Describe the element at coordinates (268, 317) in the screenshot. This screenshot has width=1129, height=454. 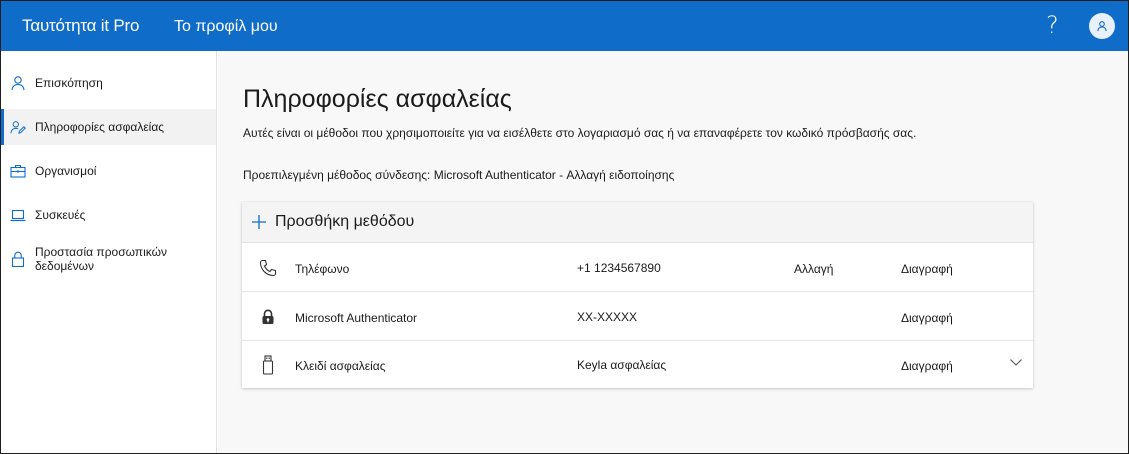
I see `authenticator-lock-icon` at that location.